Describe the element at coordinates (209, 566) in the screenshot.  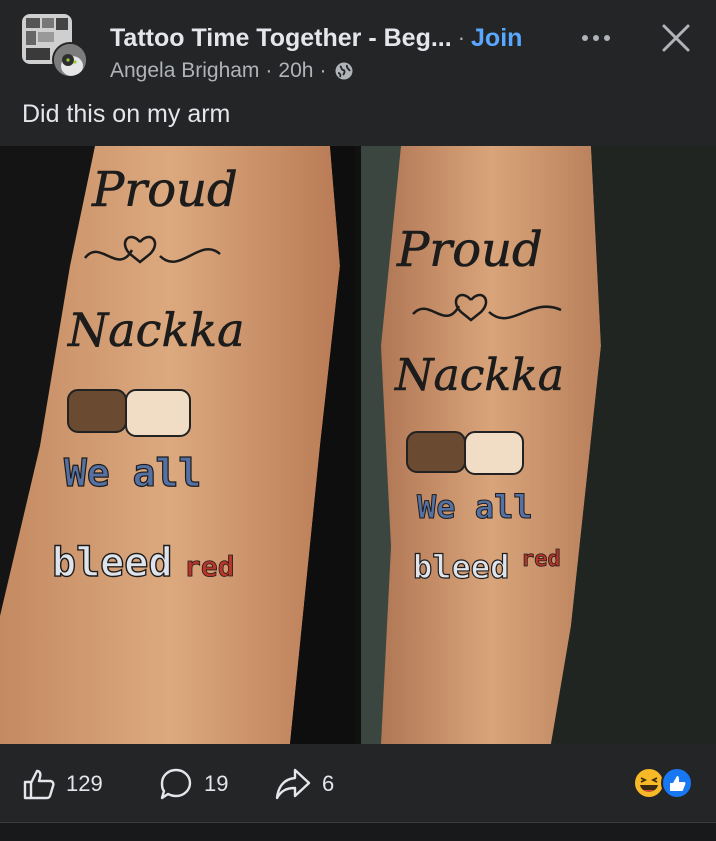
I see `tattoo-word-red: red` at that location.